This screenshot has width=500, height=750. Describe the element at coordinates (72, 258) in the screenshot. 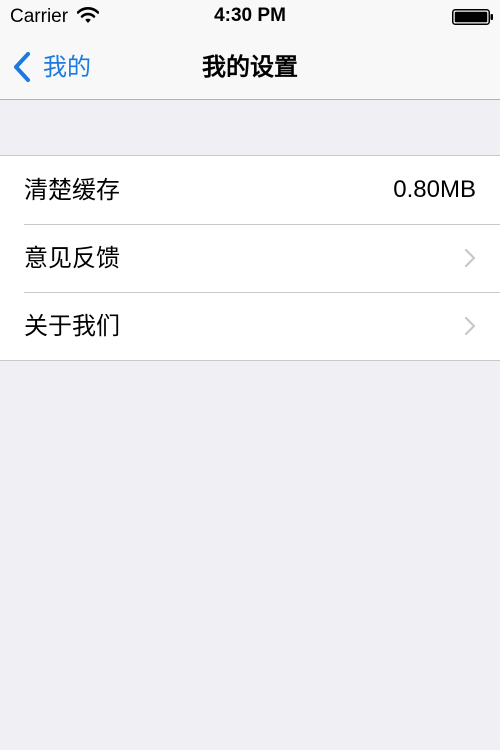

I see `feedback-label: 意见反馈` at that location.